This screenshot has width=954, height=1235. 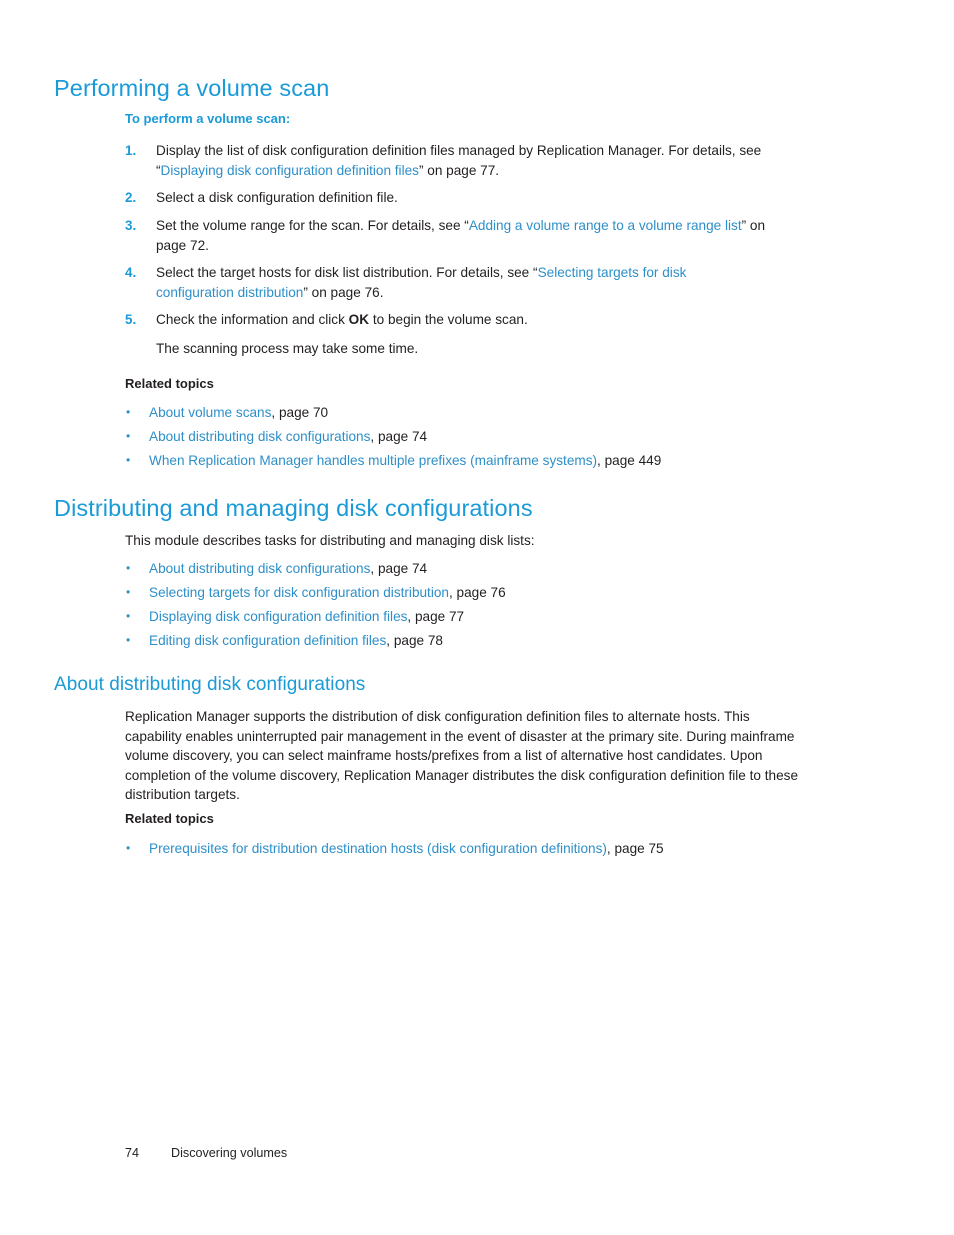 What do you see at coordinates (359, 319) in the screenshot?
I see `ok-button-reference: OK` at bounding box center [359, 319].